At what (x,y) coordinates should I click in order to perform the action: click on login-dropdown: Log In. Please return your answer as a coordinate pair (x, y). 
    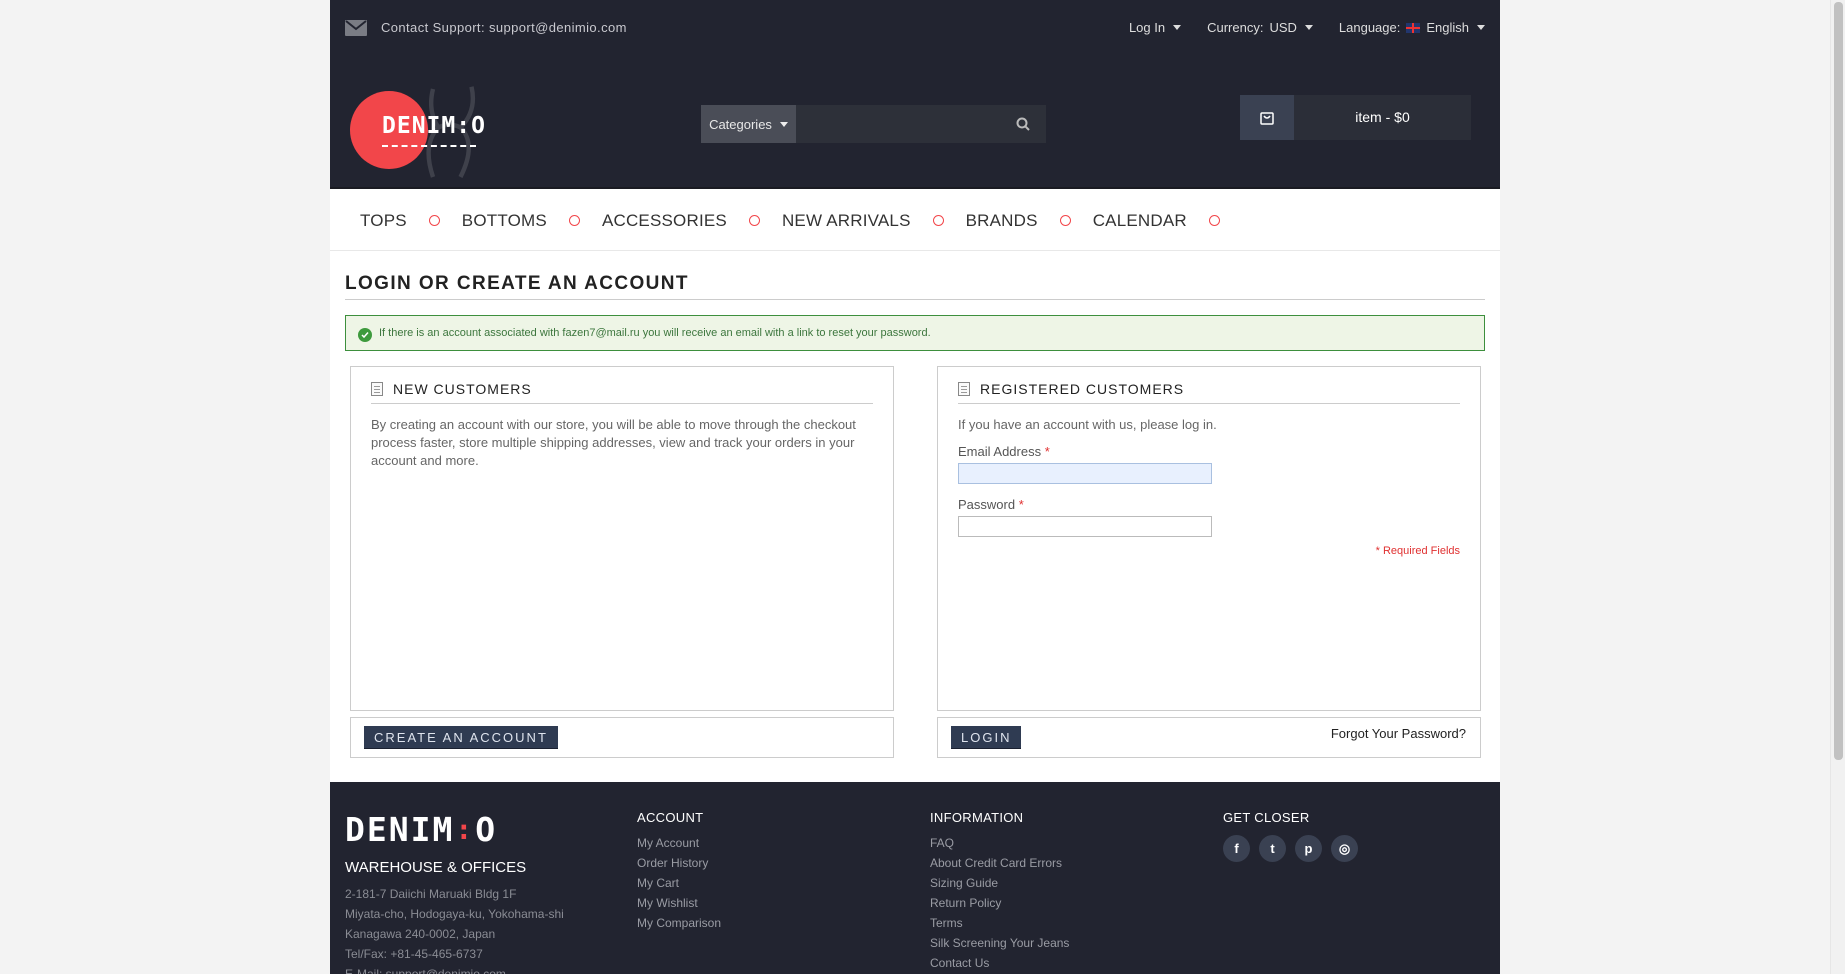
    Looking at the image, I should click on (1155, 27).